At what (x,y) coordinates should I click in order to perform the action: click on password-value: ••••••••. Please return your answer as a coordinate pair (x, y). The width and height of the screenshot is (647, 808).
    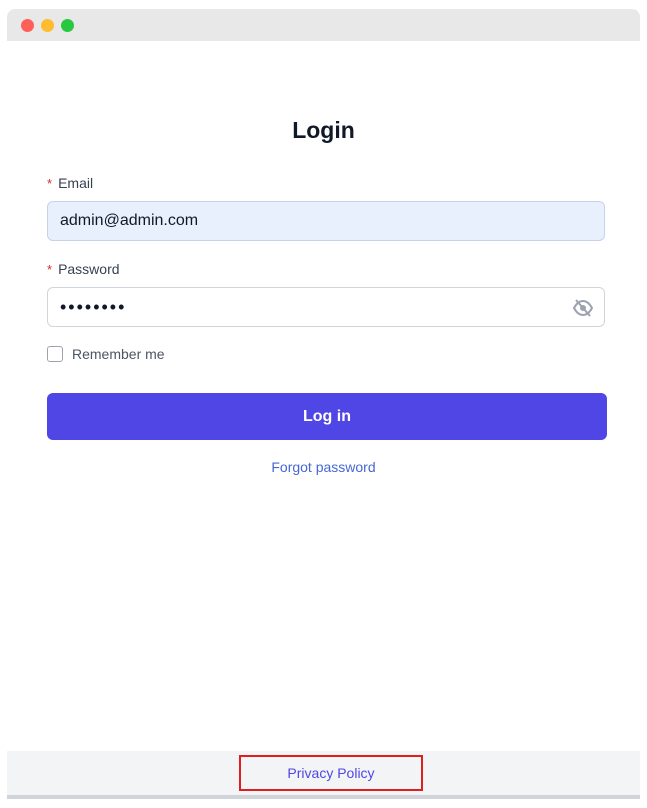
    Looking at the image, I should click on (93, 306).